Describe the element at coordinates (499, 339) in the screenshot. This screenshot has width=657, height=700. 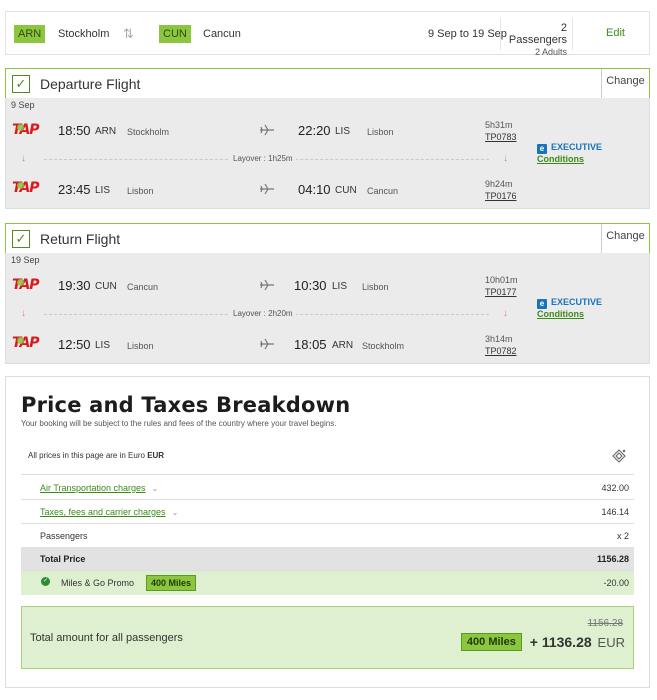
I see `flight-duration: 3h14m` at that location.